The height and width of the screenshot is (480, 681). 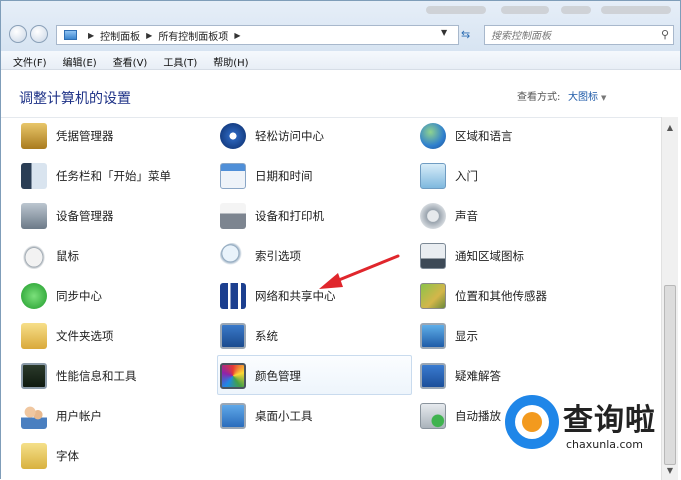 I want to click on watermark-logo, so click(x=532, y=422).